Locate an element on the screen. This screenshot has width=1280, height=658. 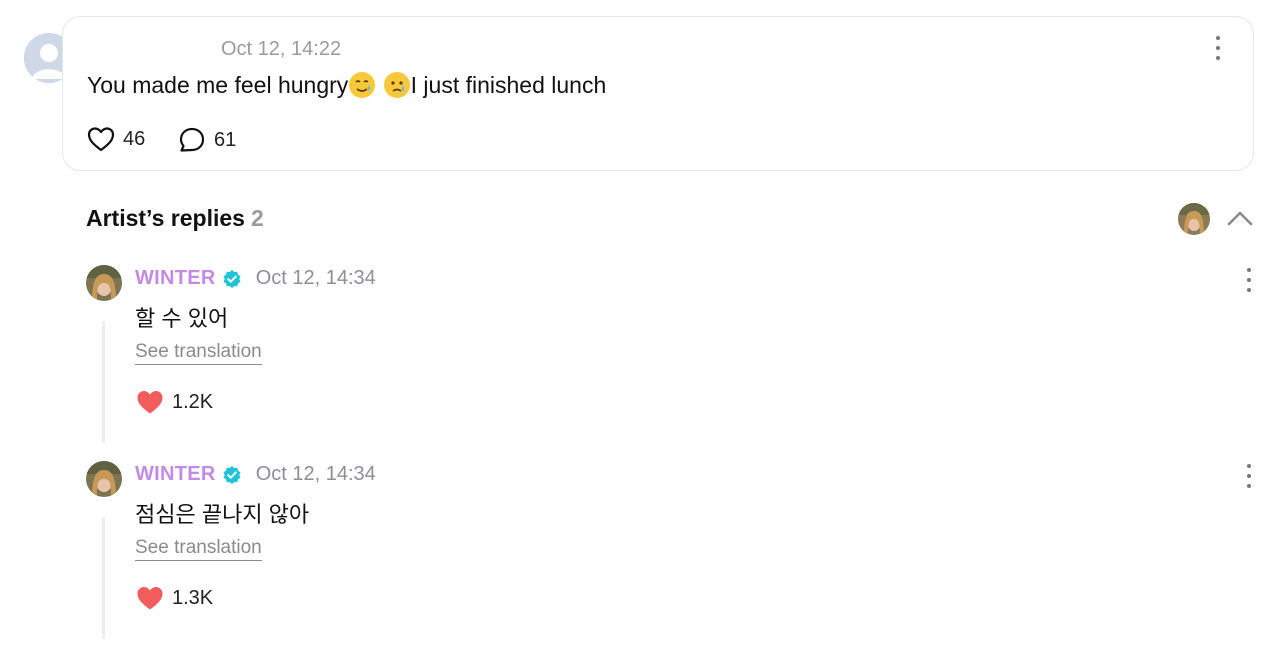
heart-outline-icon is located at coordinates (101, 139).